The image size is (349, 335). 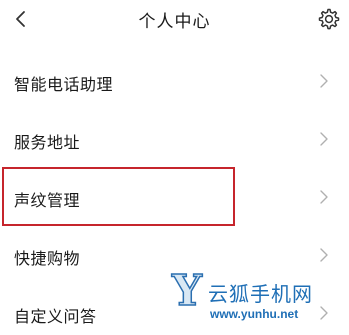 I want to click on top-bar: 个人中心, so click(x=174, y=20).